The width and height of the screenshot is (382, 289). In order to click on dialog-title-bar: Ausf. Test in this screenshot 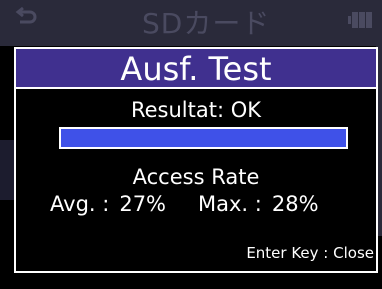, I will do `click(196, 69)`.